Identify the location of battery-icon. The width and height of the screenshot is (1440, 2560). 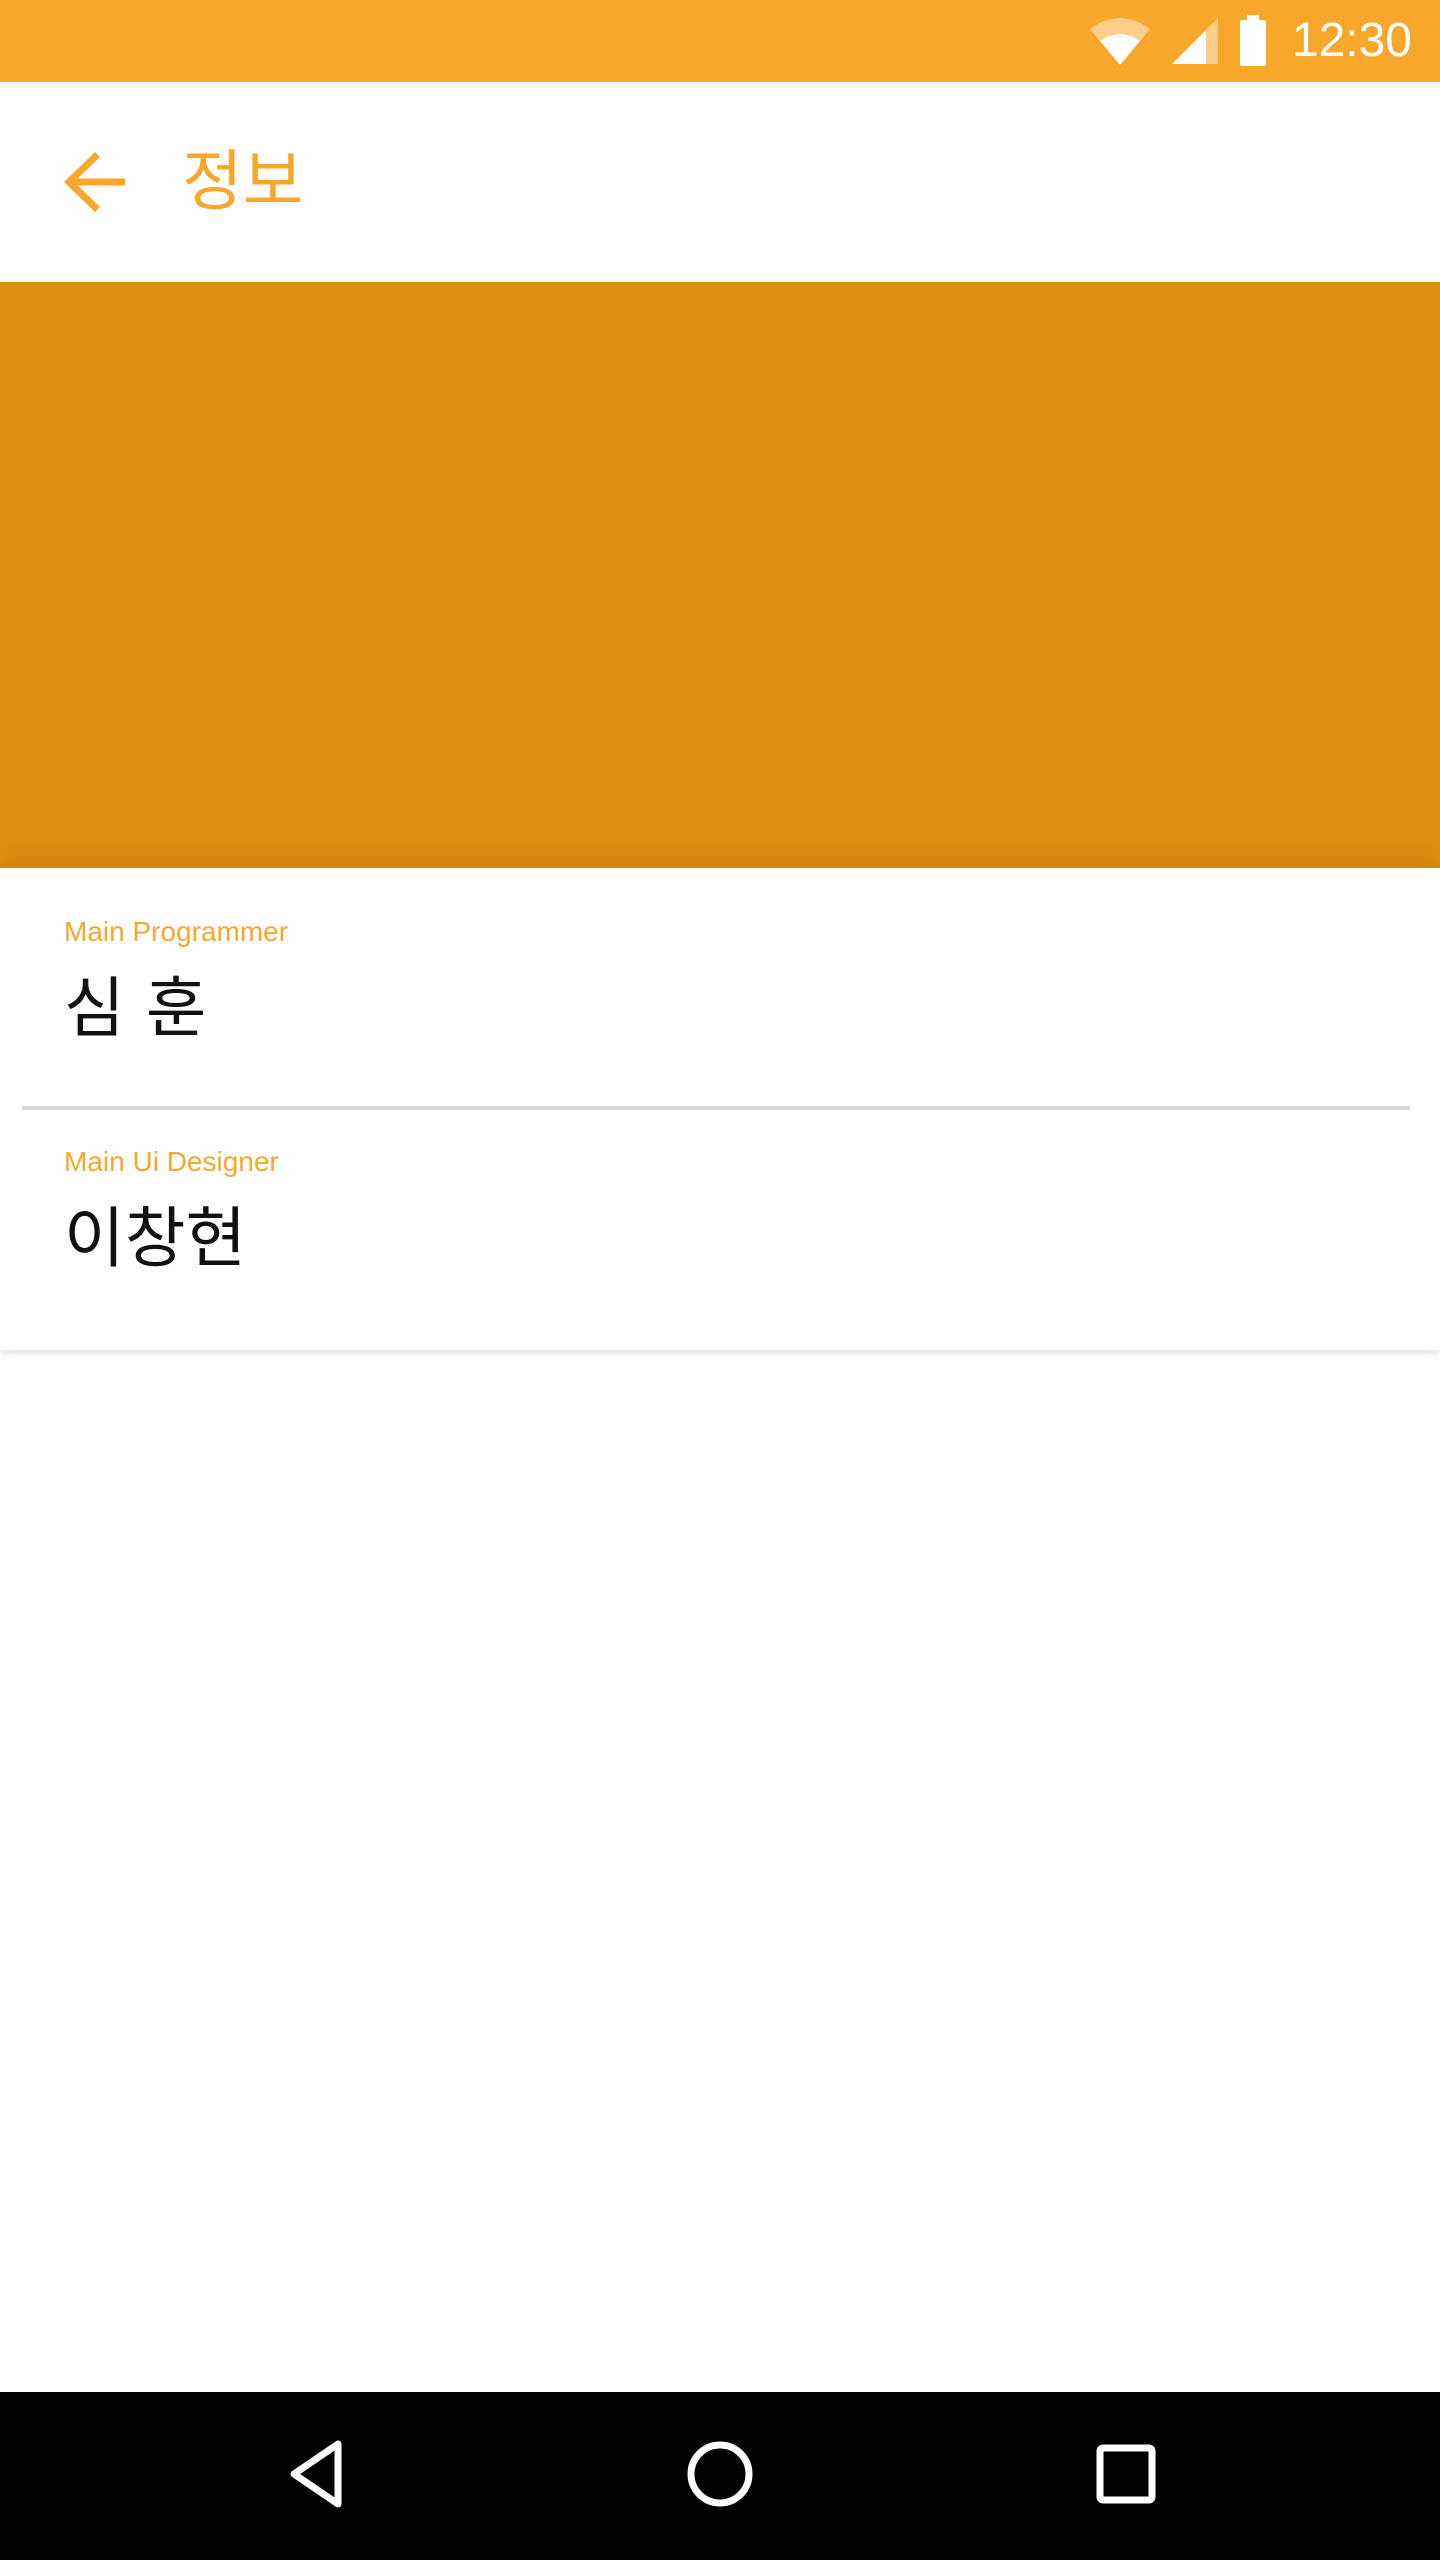
(1253, 41).